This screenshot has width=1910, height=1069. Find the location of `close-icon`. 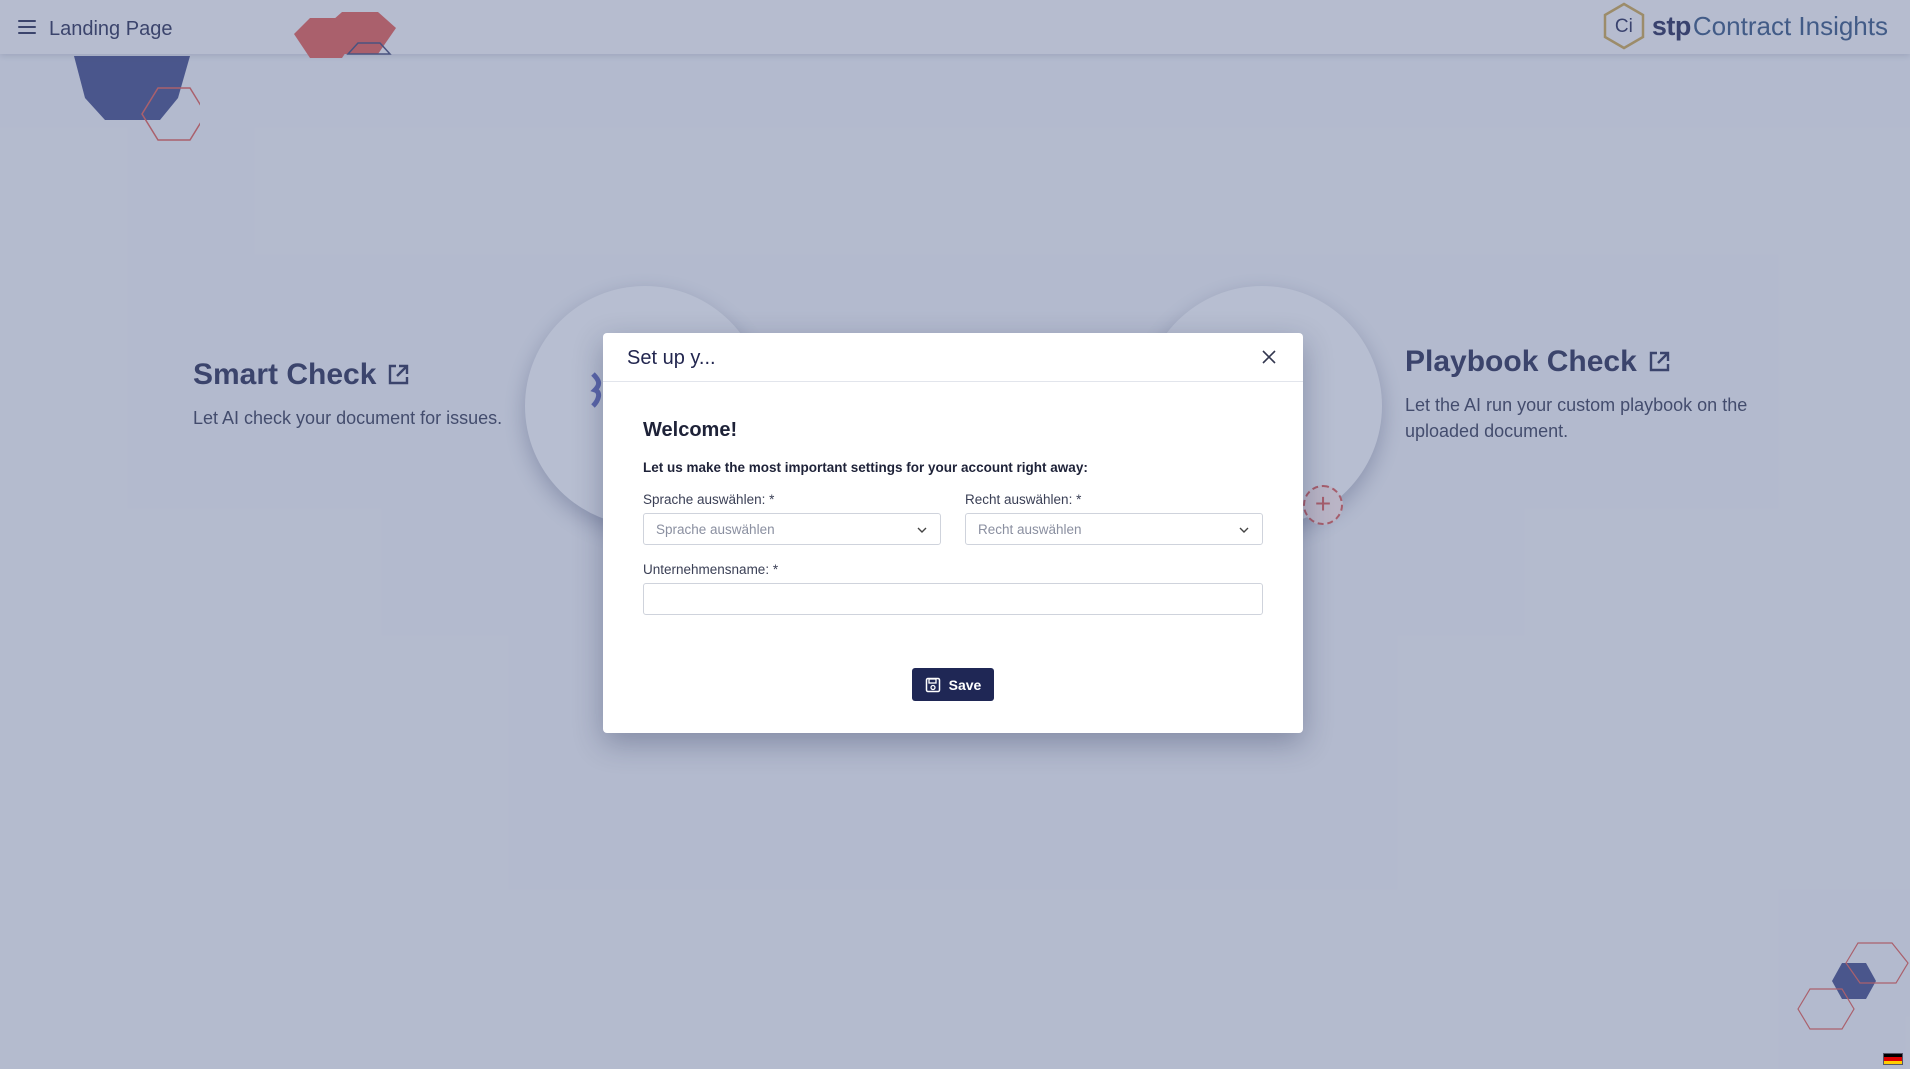

close-icon is located at coordinates (1269, 357).